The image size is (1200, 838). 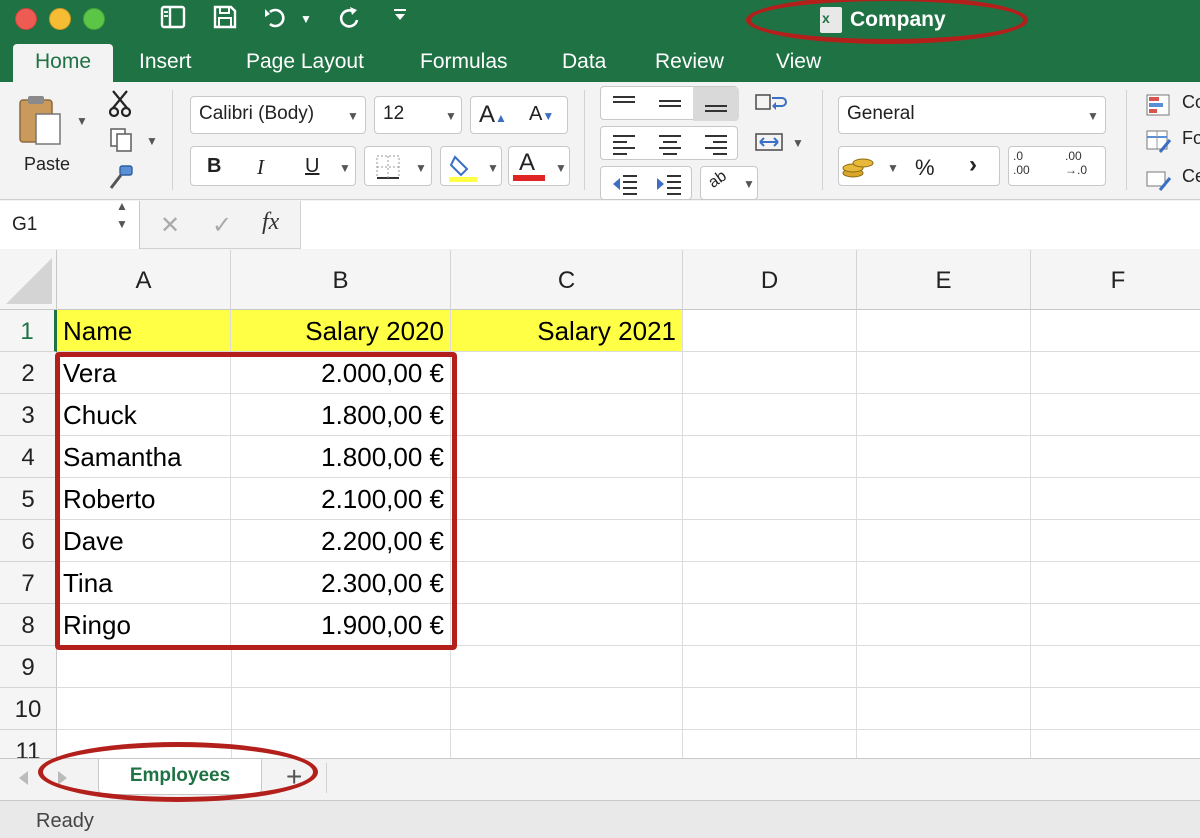 What do you see at coordinates (28, 499) in the screenshot?
I see `row-header-5: 5` at bounding box center [28, 499].